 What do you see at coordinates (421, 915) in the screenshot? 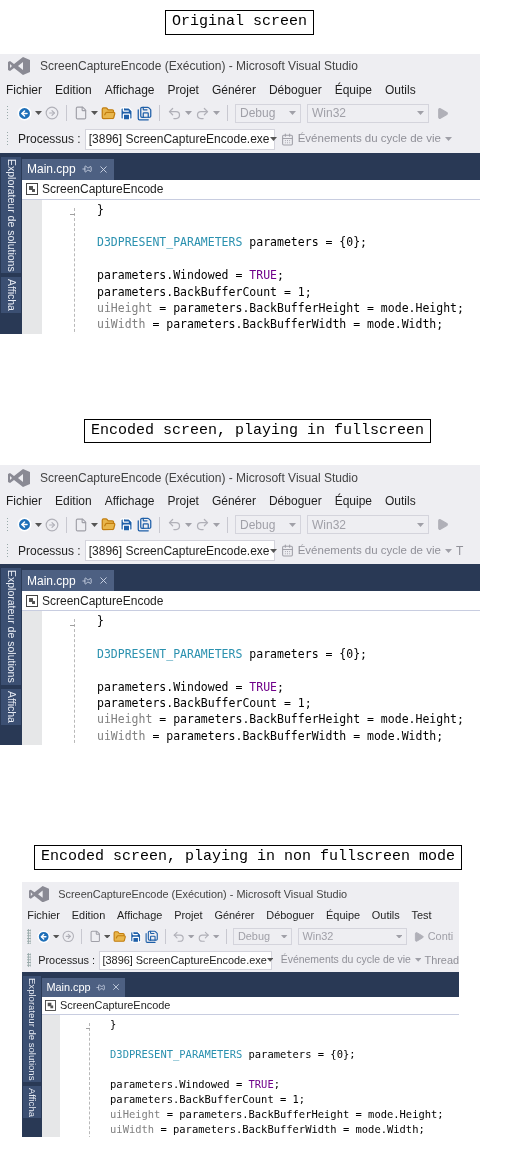
I see `menu-item: Test` at bounding box center [421, 915].